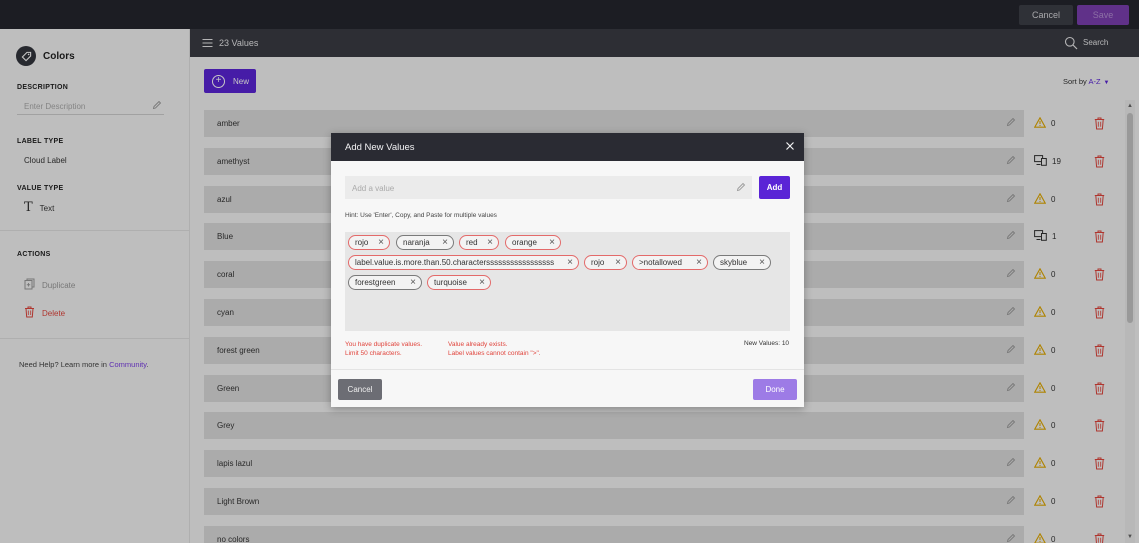 This screenshot has height=543, width=1139. I want to click on add-value-input: Add a value, so click(548, 187).